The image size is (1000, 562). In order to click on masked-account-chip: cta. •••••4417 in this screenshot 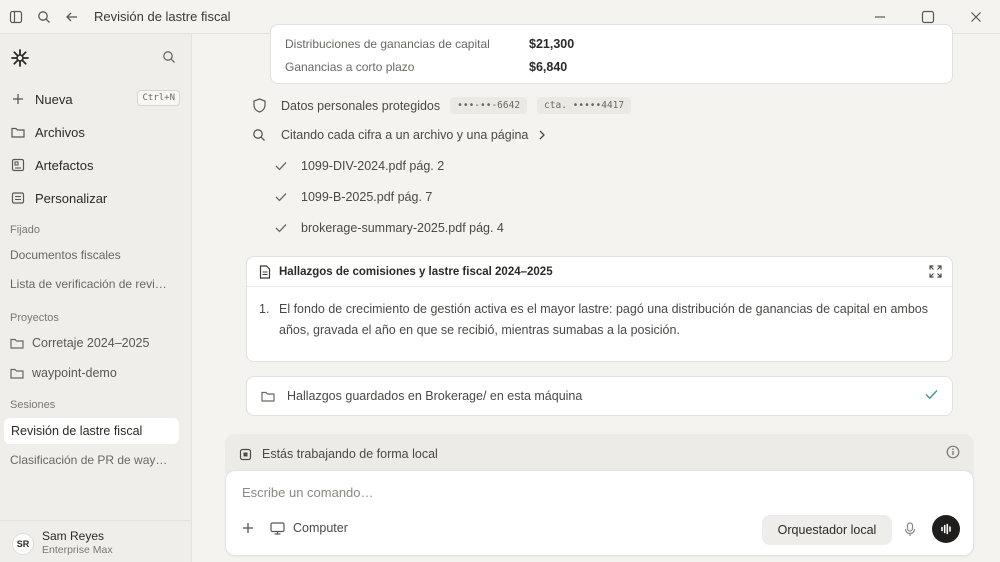, I will do `click(584, 105)`.